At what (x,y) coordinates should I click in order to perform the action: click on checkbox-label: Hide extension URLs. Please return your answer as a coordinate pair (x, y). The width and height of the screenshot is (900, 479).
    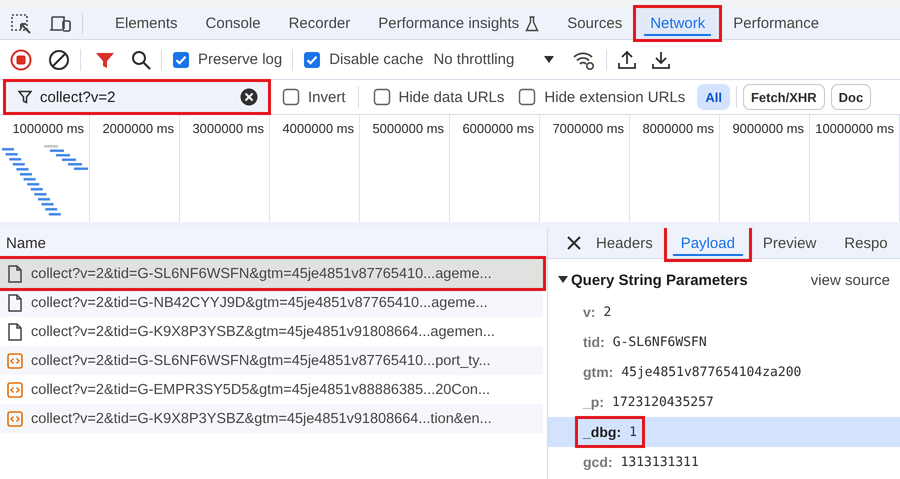
    Looking at the image, I should click on (615, 97).